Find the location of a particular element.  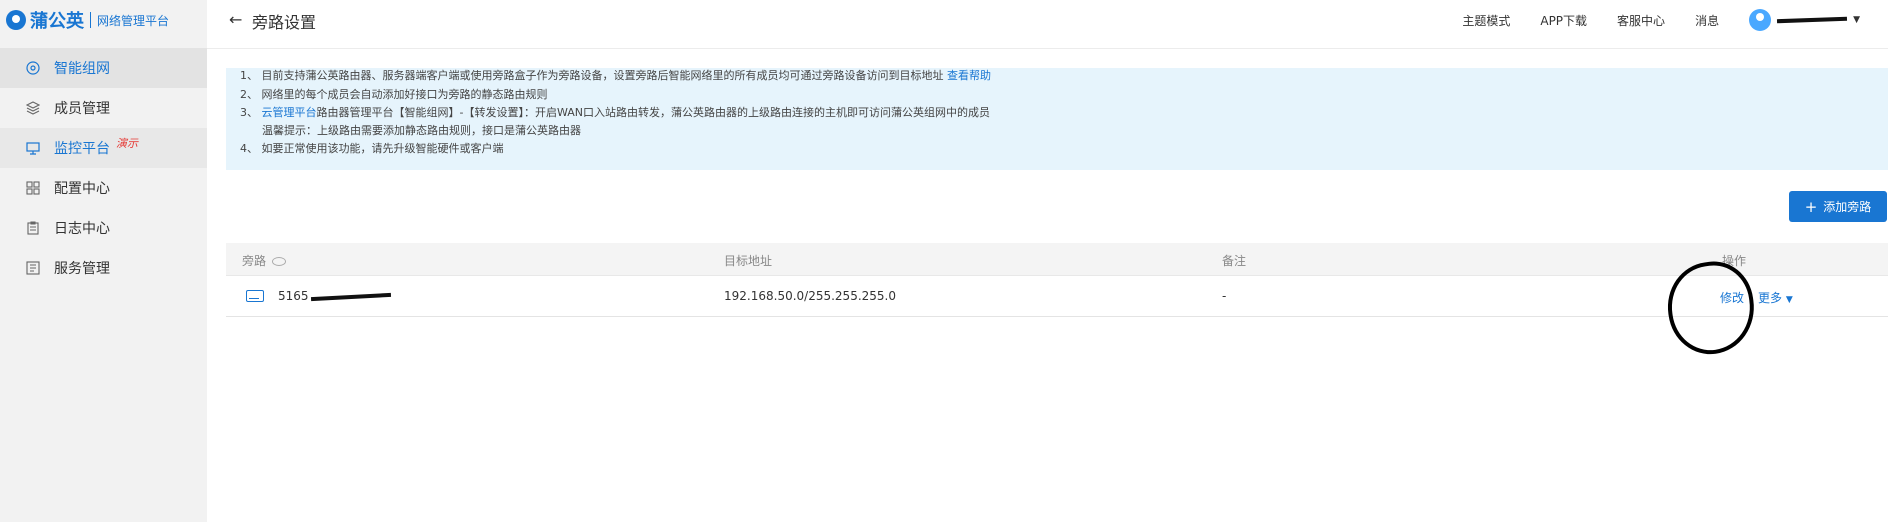

column-header-target: 目标地址 is located at coordinates (748, 261).